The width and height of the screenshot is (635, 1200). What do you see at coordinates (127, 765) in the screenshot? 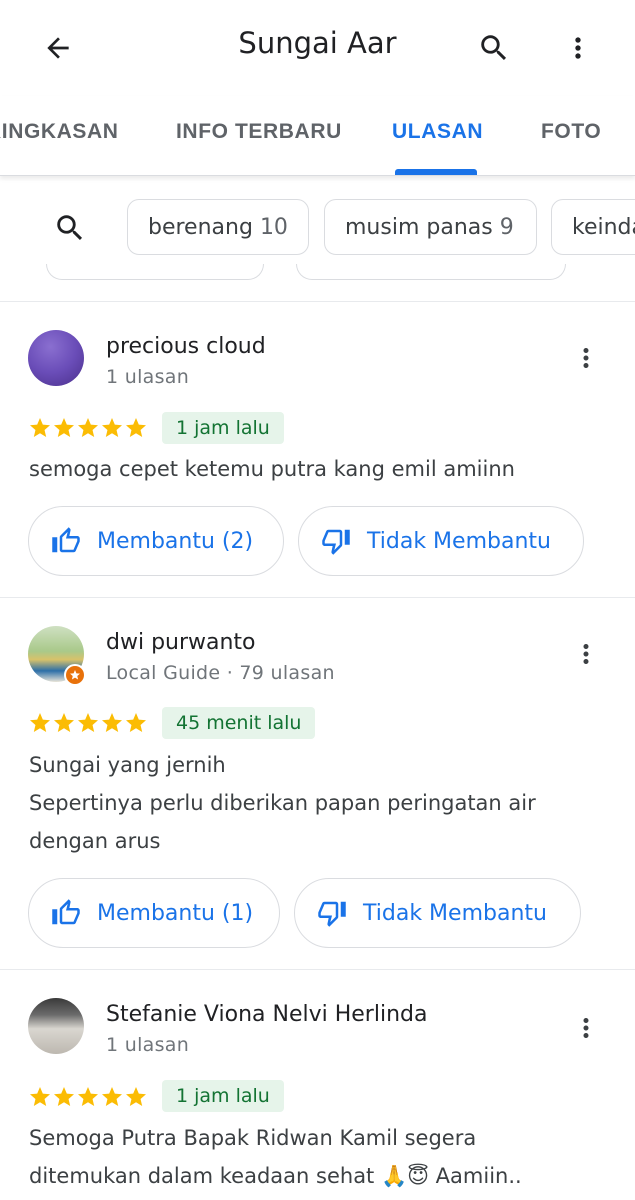
I see `review-text-line: Sungai yang jernih` at bounding box center [127, 765].